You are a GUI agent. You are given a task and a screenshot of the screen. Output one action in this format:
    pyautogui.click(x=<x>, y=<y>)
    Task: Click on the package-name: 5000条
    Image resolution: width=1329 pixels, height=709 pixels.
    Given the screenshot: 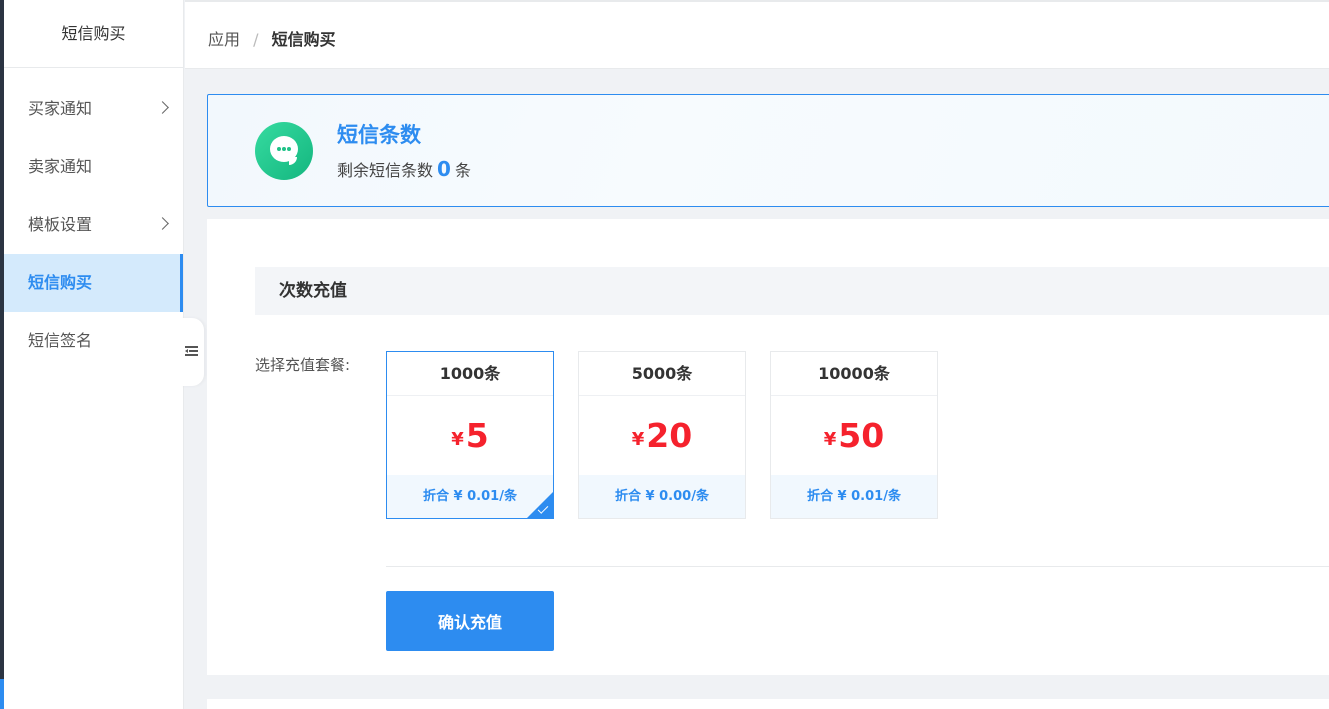 What is the action you would take?
    pyautogui.click(x=662, y=374)
    